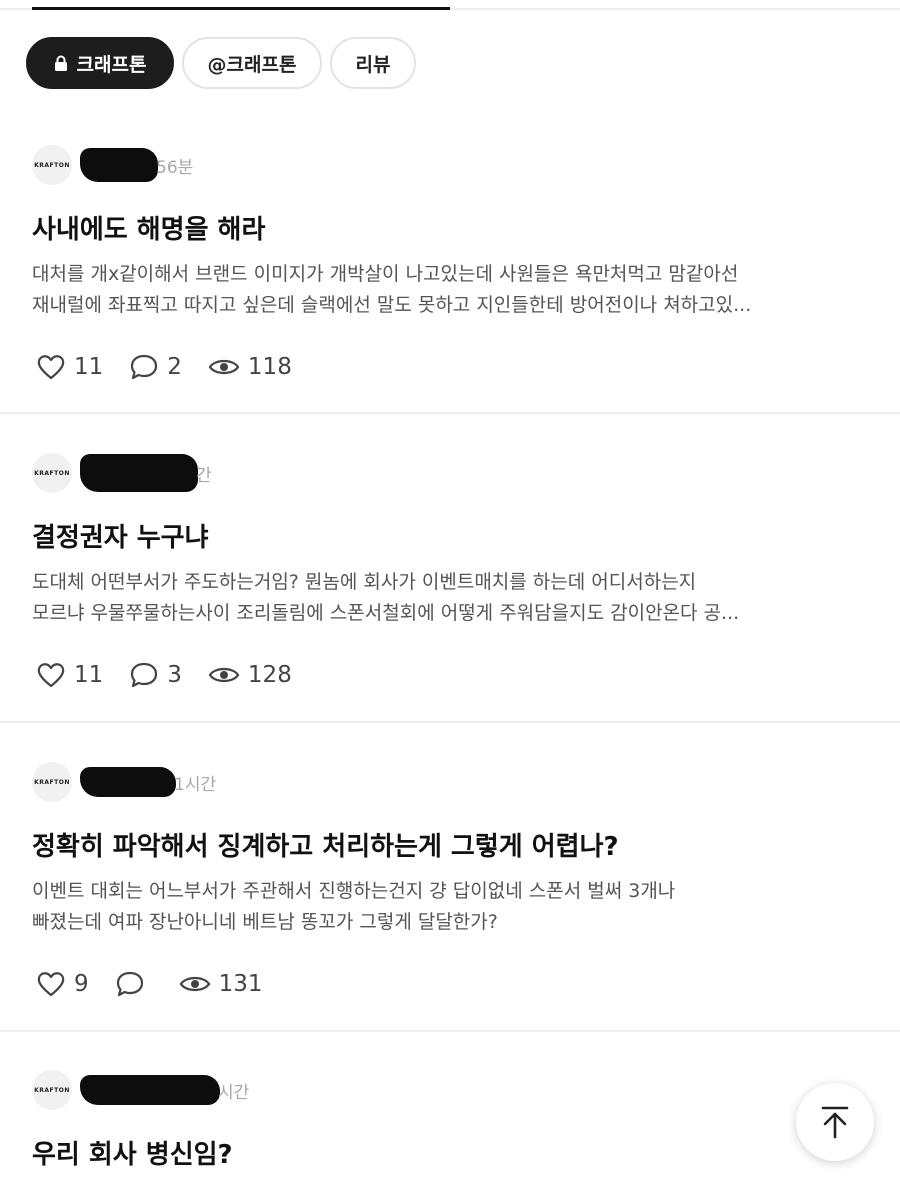 The image size is (900, 1183). Describe the element at coordinates (325, 847) in the screenshot. I see `post-title: 정확히 파악해서 징계하고 처리하는게 그렇게 어렵나?` at that location.